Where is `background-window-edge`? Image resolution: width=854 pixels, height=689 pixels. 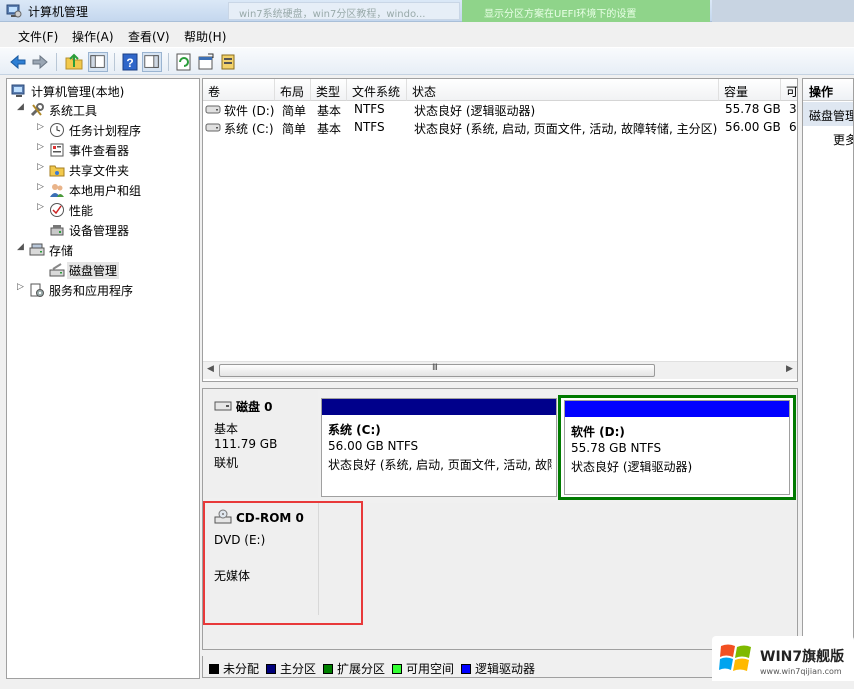
background-window-edge is located at coordinates (783, 11).